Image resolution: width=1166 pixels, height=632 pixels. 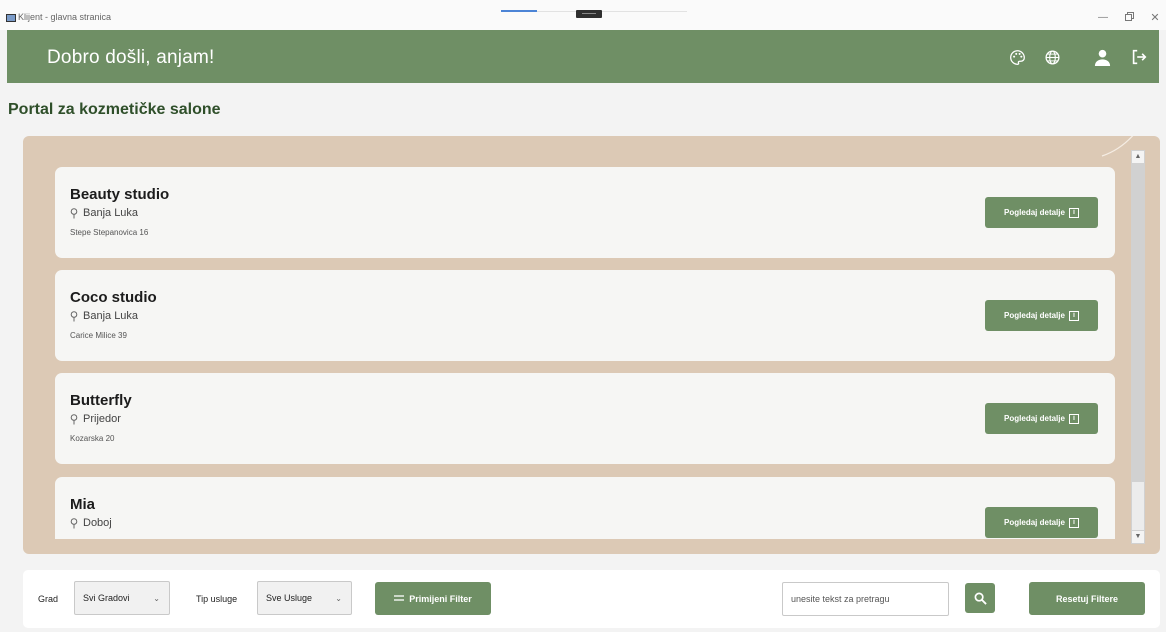 I want to click on drag-handle, so click(x=589, y=14).